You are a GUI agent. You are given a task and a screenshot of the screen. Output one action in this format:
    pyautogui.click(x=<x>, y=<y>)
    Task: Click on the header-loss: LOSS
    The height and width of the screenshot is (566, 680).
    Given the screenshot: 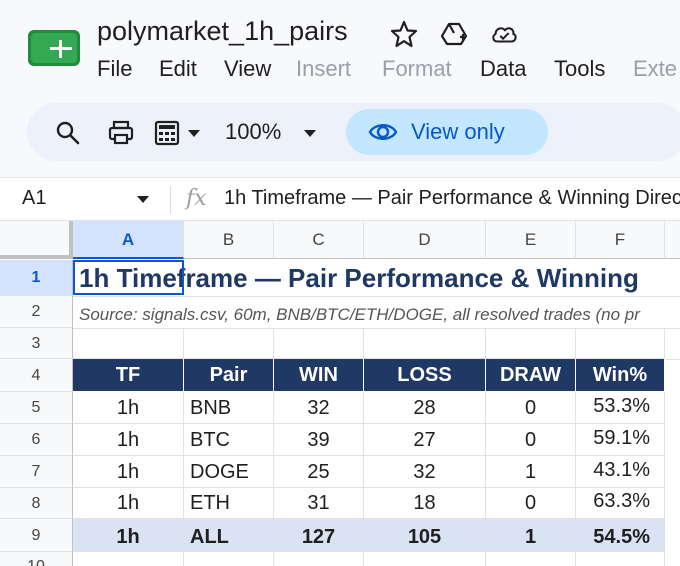 What is the action you would take?
    pyautogui.click(x=425, y=375)
    